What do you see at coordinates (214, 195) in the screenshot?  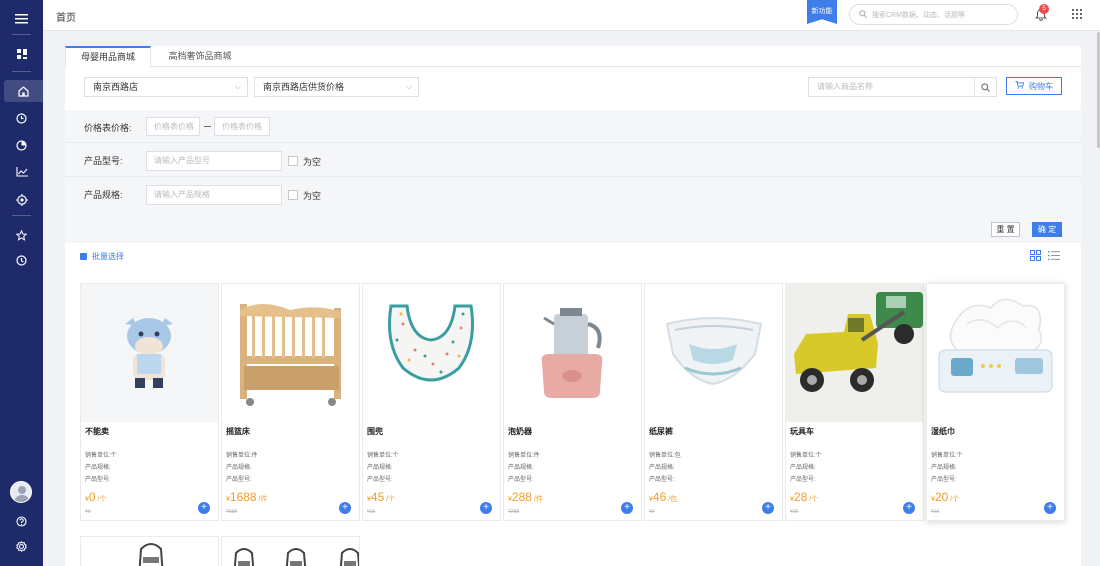 I see `spec-input: 请输入产品规格` at bounding box center [214, 195].